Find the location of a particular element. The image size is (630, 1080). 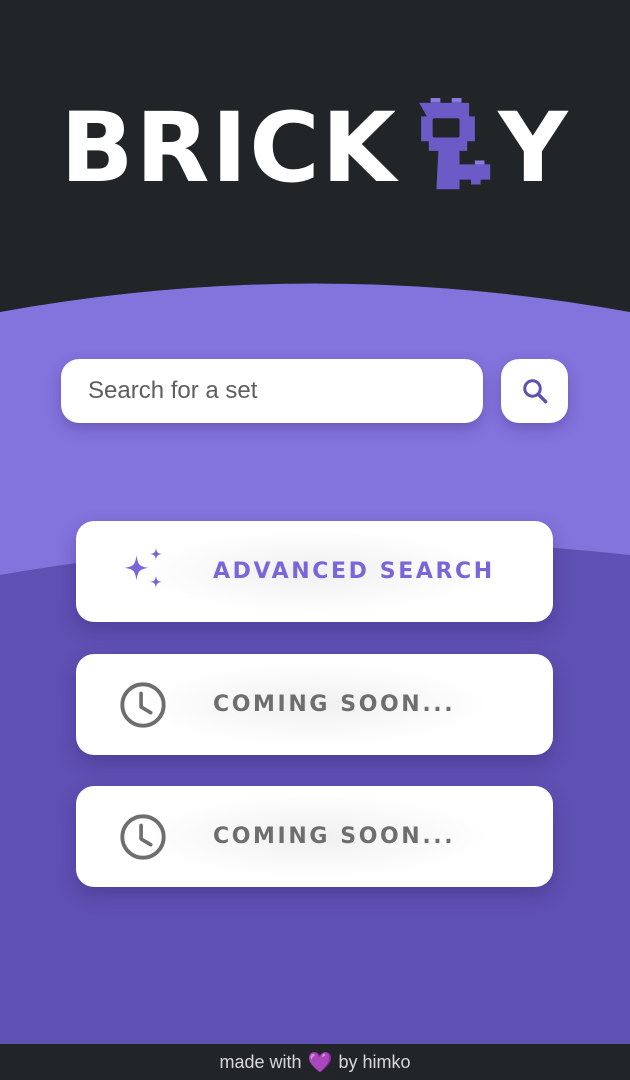

search-icon is located at coordinates (534, 391).